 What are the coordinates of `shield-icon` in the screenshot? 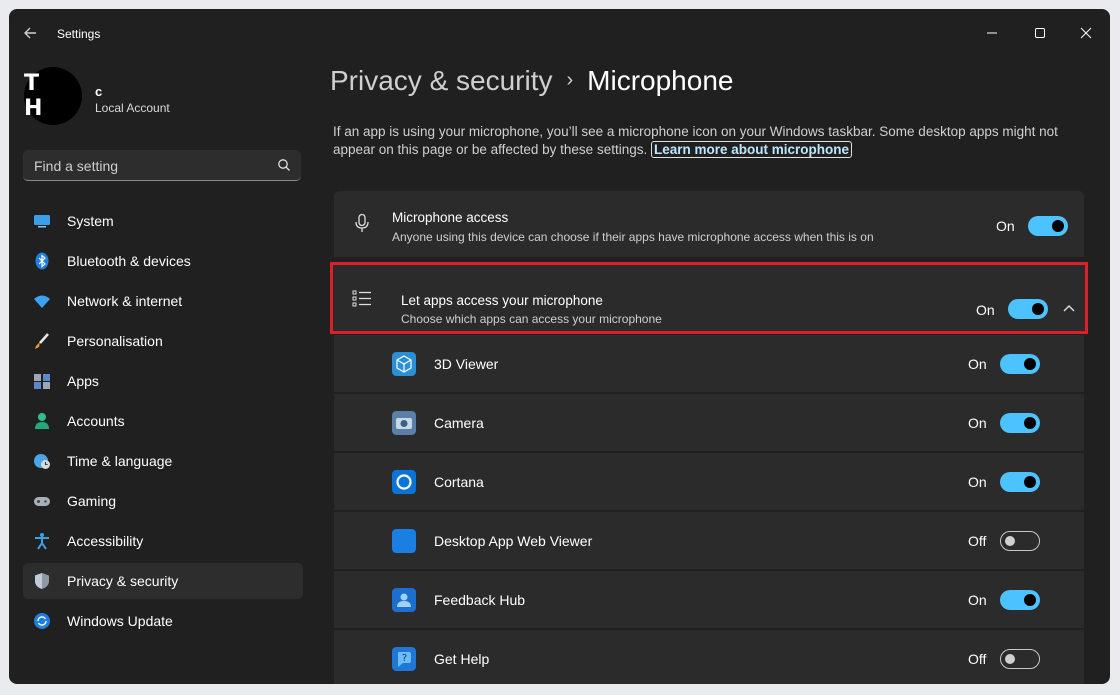 It's located at (42, 581).